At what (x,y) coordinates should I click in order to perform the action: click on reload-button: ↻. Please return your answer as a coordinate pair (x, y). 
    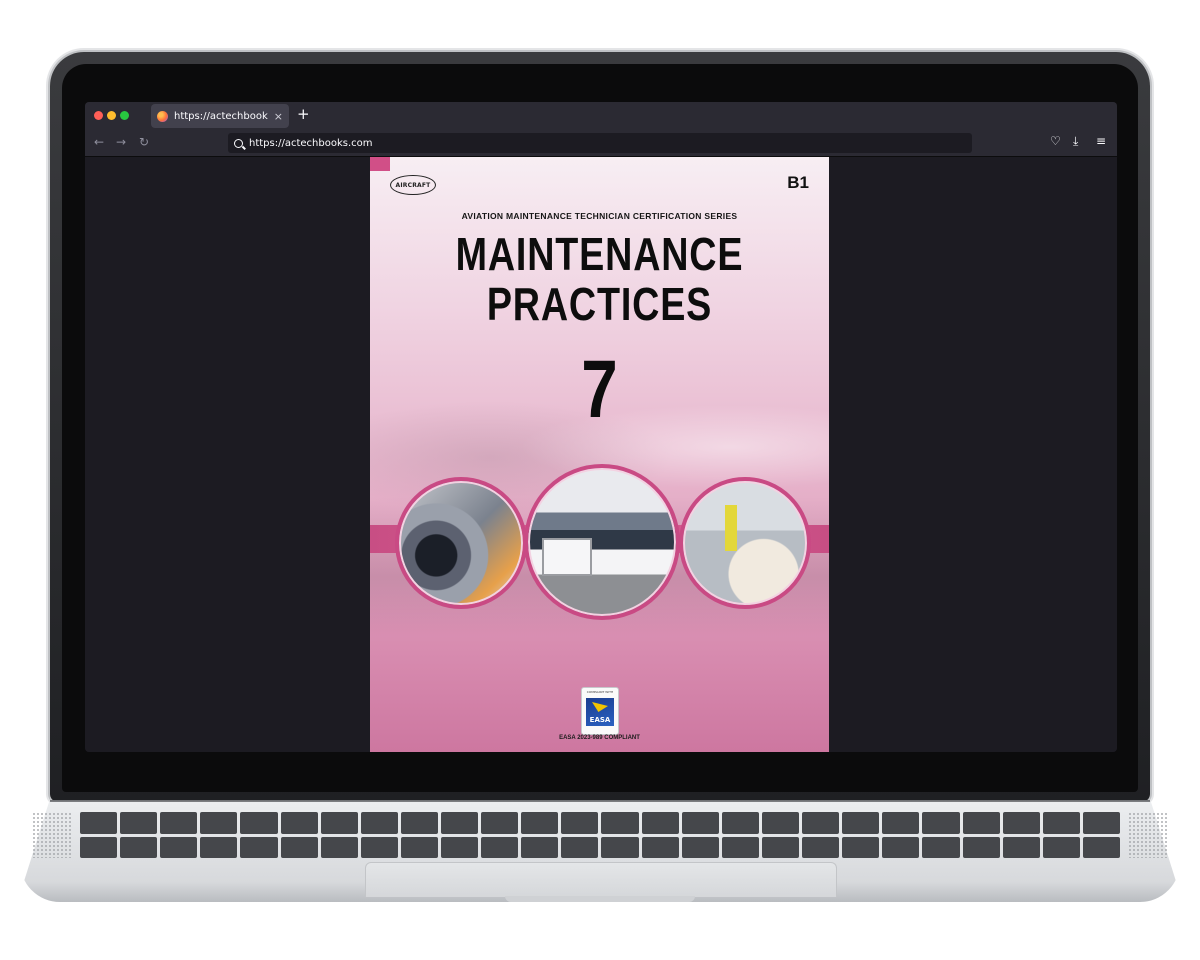
    Looking at the image, I should click on (144, 142).